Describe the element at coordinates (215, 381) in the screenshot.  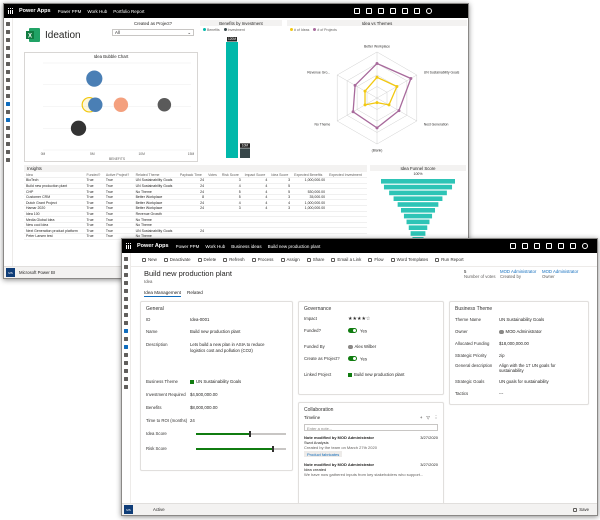
I see `business-theme-value: UN Sustainability Goals` at that location.